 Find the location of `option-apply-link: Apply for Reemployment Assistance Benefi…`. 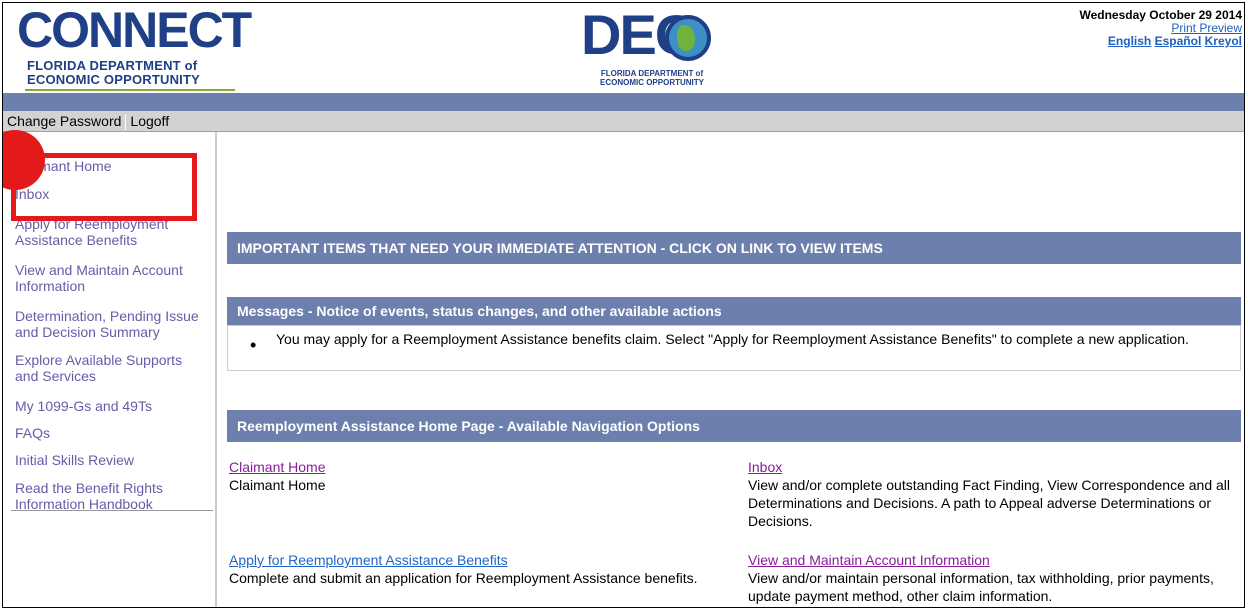

option-apply-link: Apply for Reemployment Assistance Benefi… is located at coordinates (368, 560).